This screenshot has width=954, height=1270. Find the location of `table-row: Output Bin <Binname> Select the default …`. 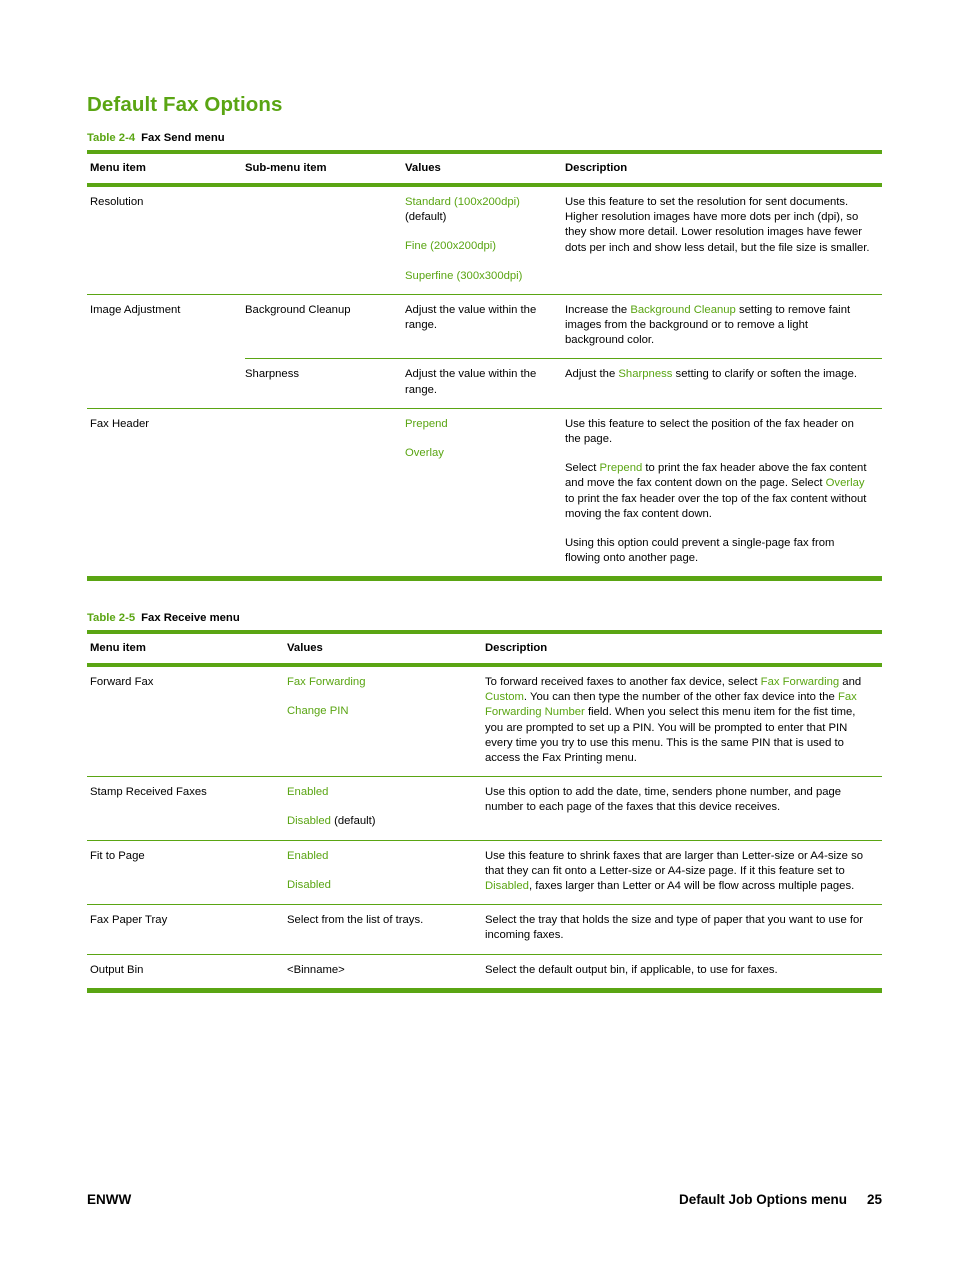

table-row: Output Bin <Binname> Select the default … is located at coordinates (484, 970).